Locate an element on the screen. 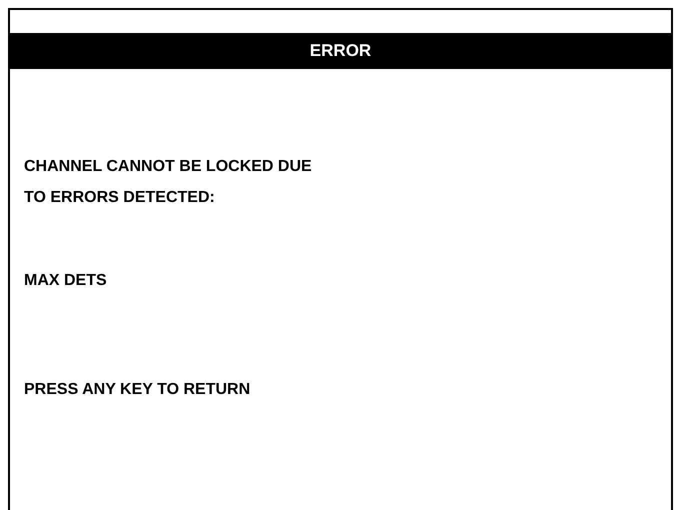 The height and width of the screenshot is (510, 683). message-text: CHANNEL CANNOT BE LOCKED DUE is located at coordinates (168, 167).